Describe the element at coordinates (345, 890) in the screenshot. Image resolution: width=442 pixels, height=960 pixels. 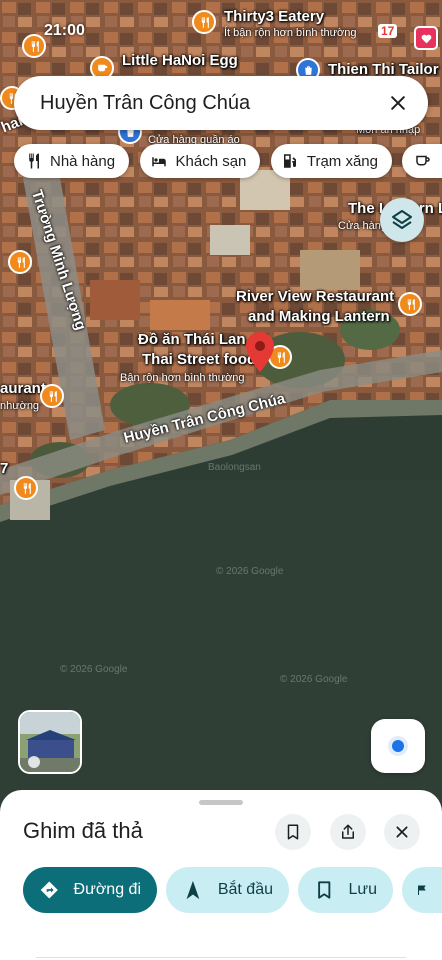
I see `save-button: Lưu` at that location.